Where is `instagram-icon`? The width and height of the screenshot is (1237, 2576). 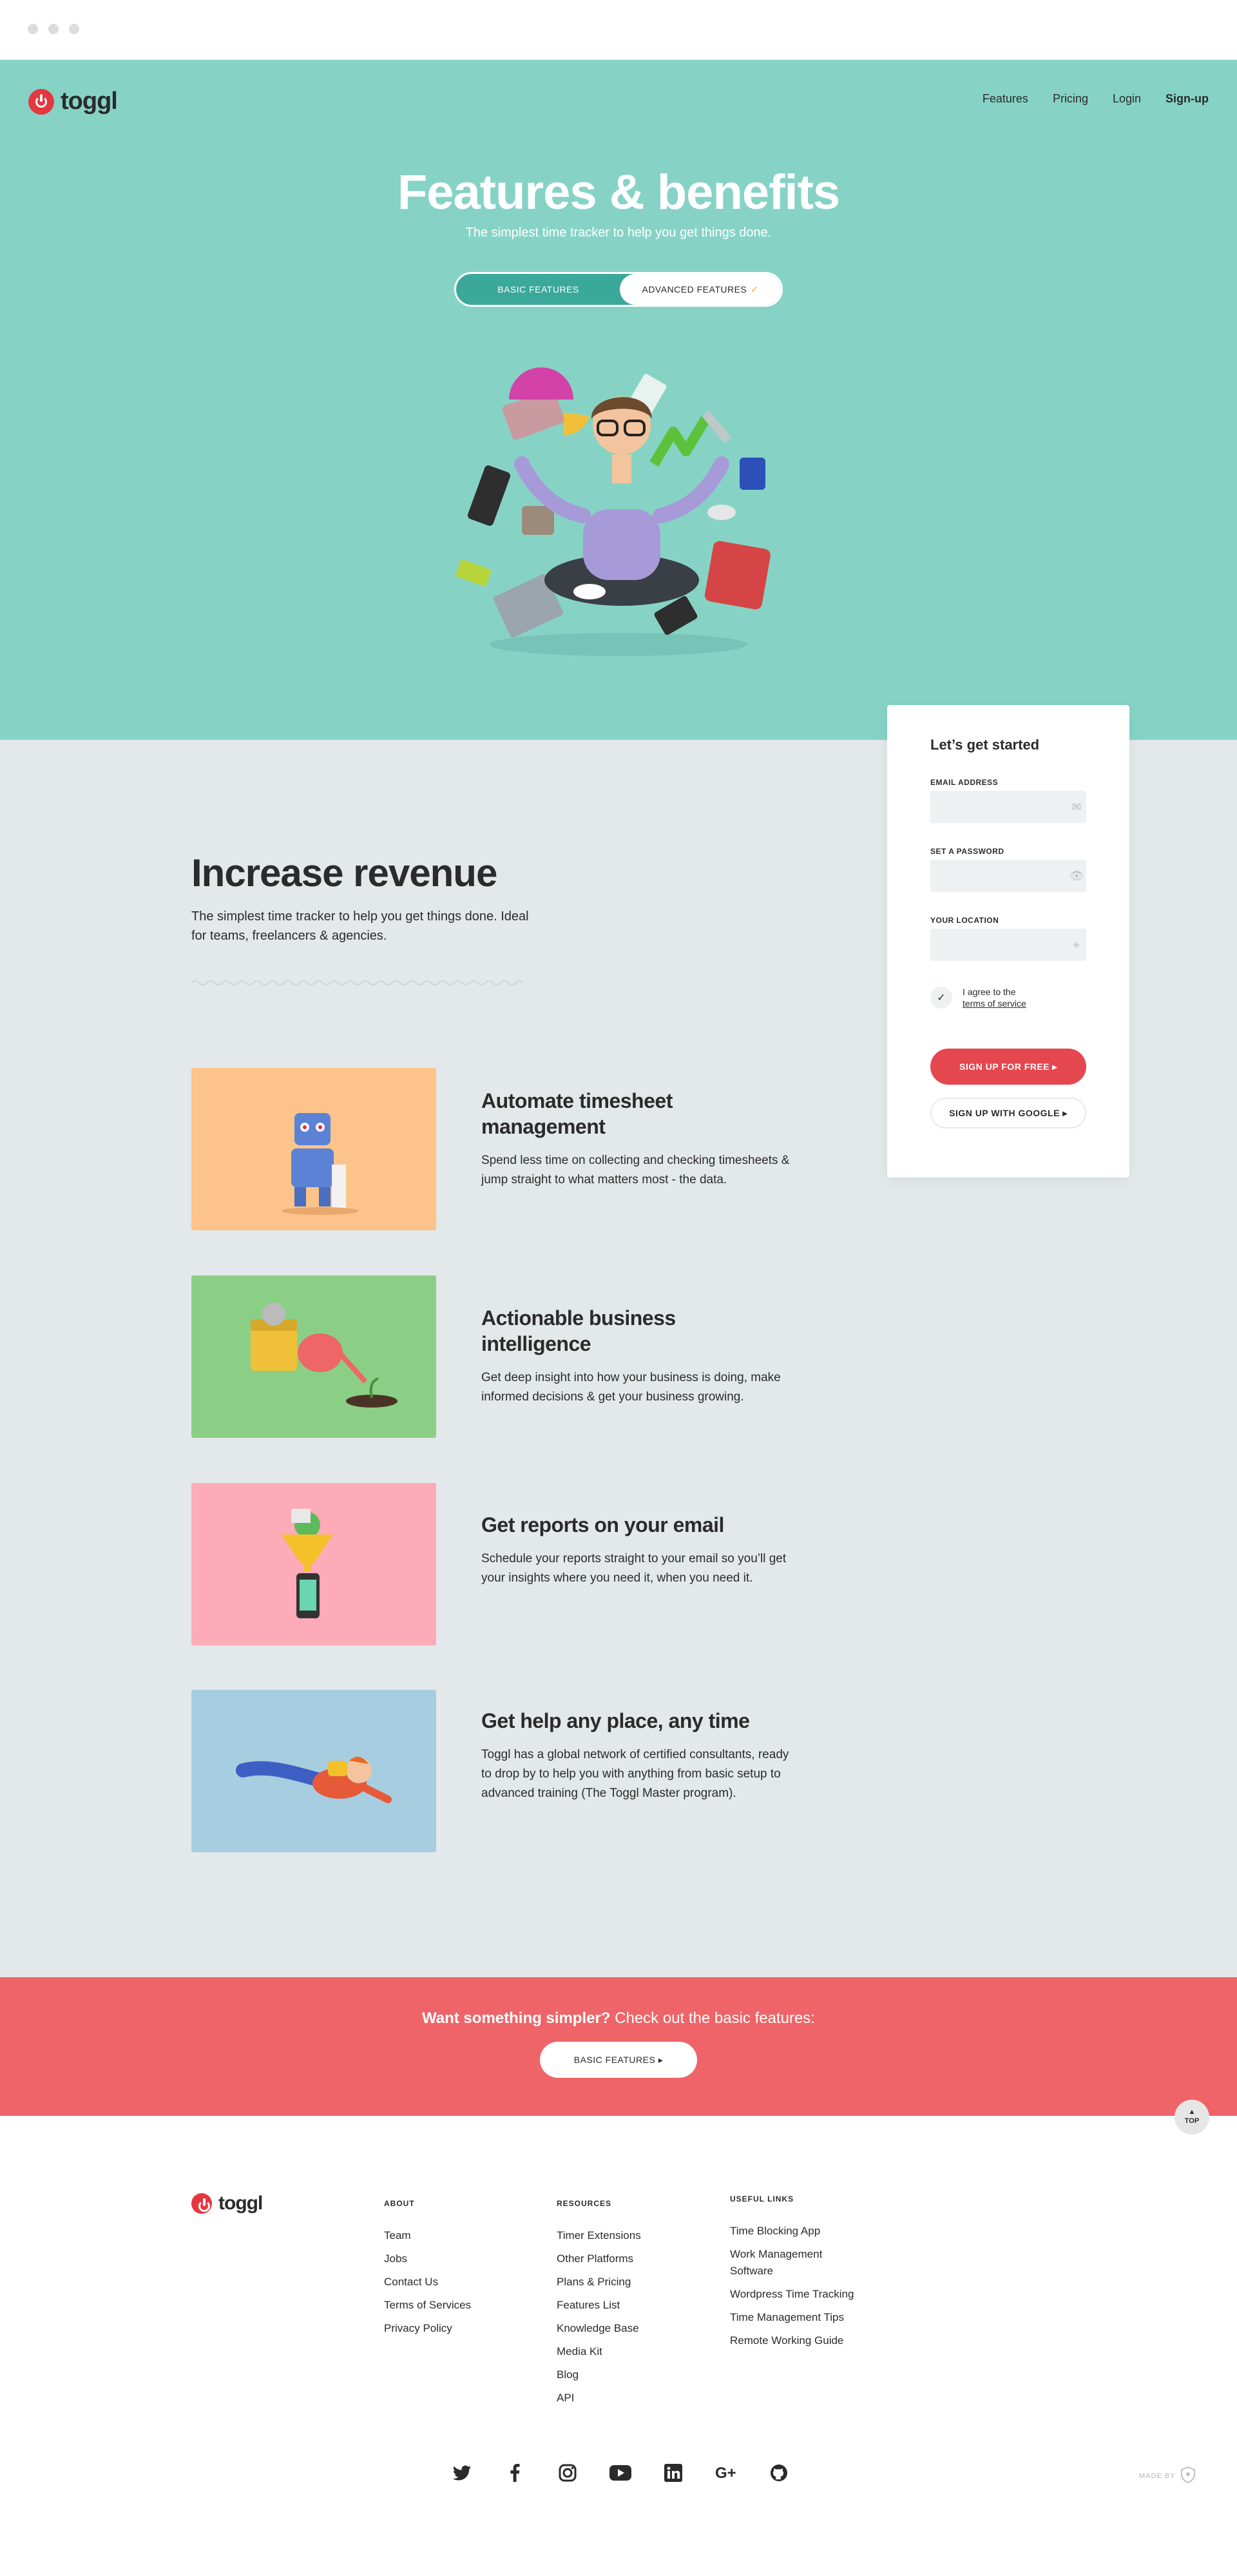 instagram-icon is located at coordinates (568, 2473).